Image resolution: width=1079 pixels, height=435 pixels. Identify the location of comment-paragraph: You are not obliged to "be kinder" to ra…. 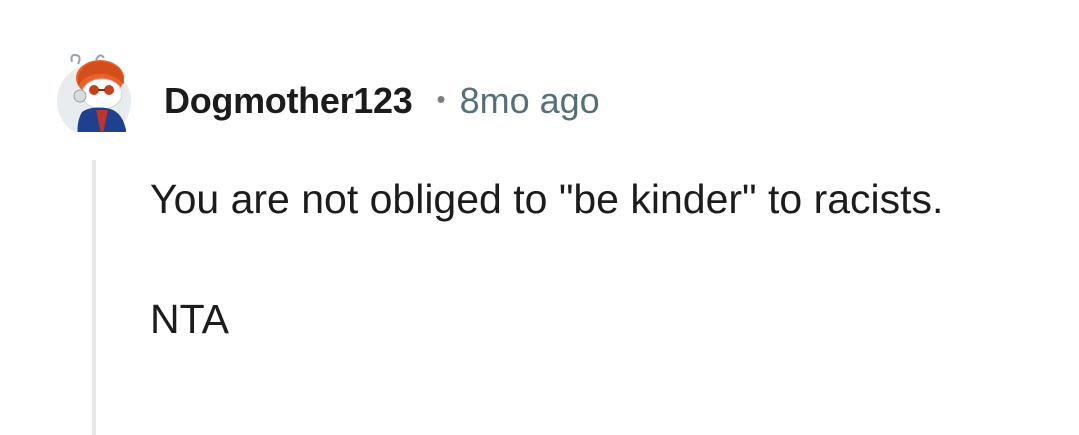
(547, 199).